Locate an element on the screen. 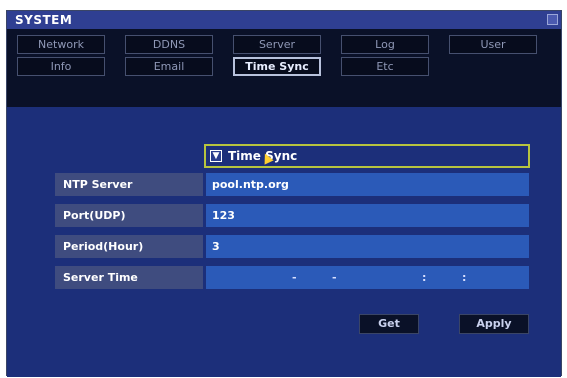 The image size is (567, 378). tab-log: Log is located at coordinates (385, 44).